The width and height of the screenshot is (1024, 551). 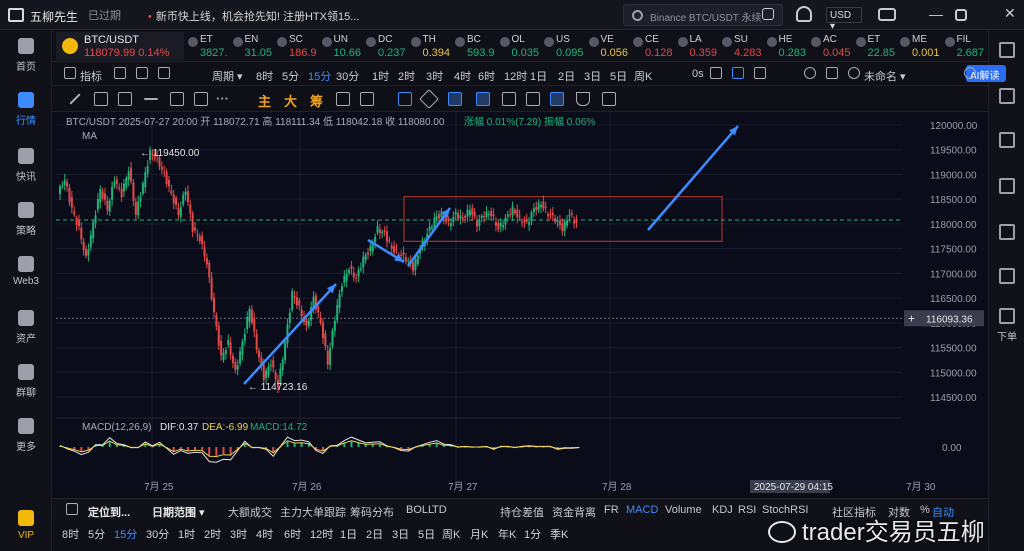 I want to click on interval-tab-5: 2时, so click(x=212, y=534).